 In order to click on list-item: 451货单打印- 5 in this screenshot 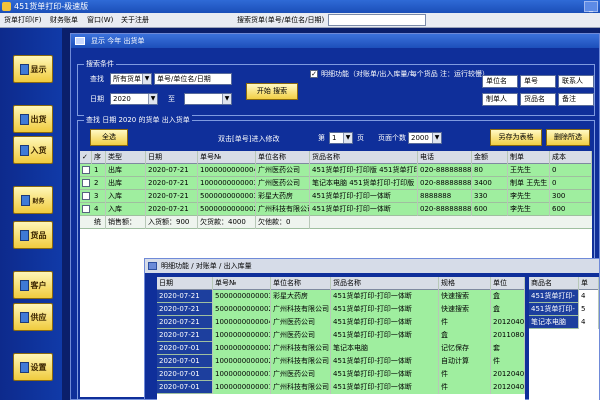, I will do `click(564, 309)`.